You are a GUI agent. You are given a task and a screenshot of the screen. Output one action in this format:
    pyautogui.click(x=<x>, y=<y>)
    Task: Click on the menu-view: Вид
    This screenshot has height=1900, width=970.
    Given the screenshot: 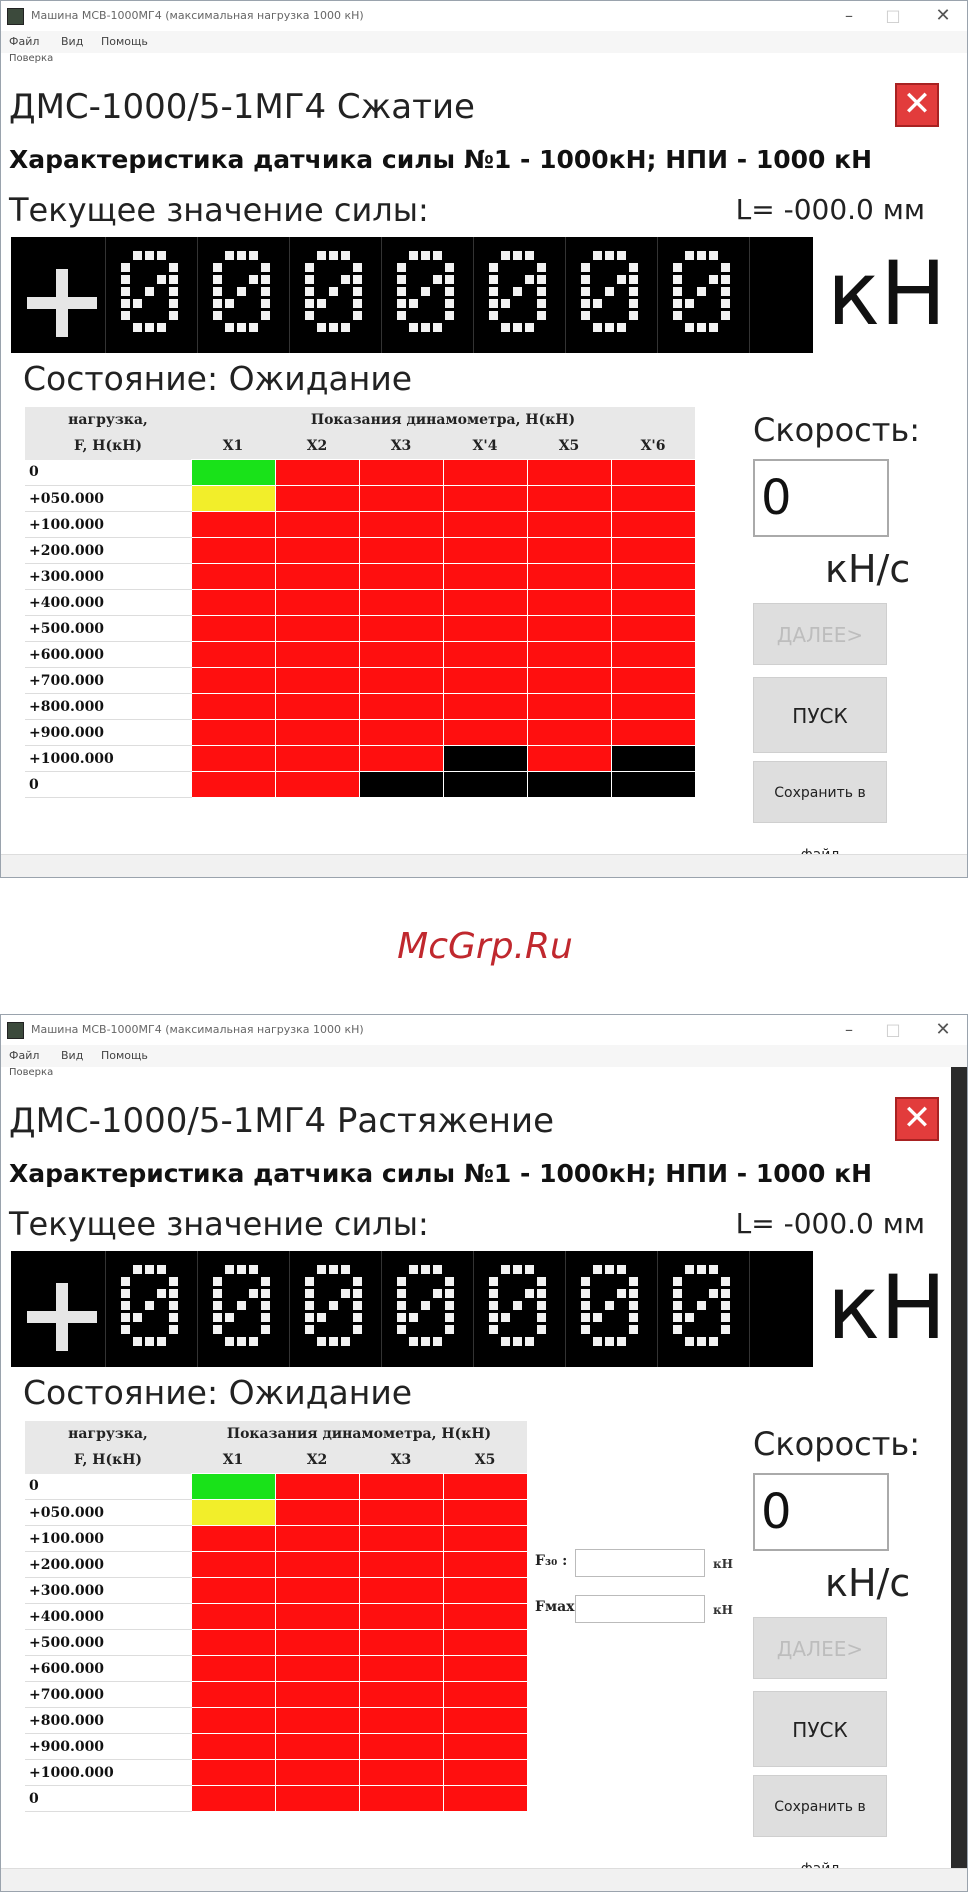 What is the action you would take?
    pyautogui.click(x=72, y=1055)
    